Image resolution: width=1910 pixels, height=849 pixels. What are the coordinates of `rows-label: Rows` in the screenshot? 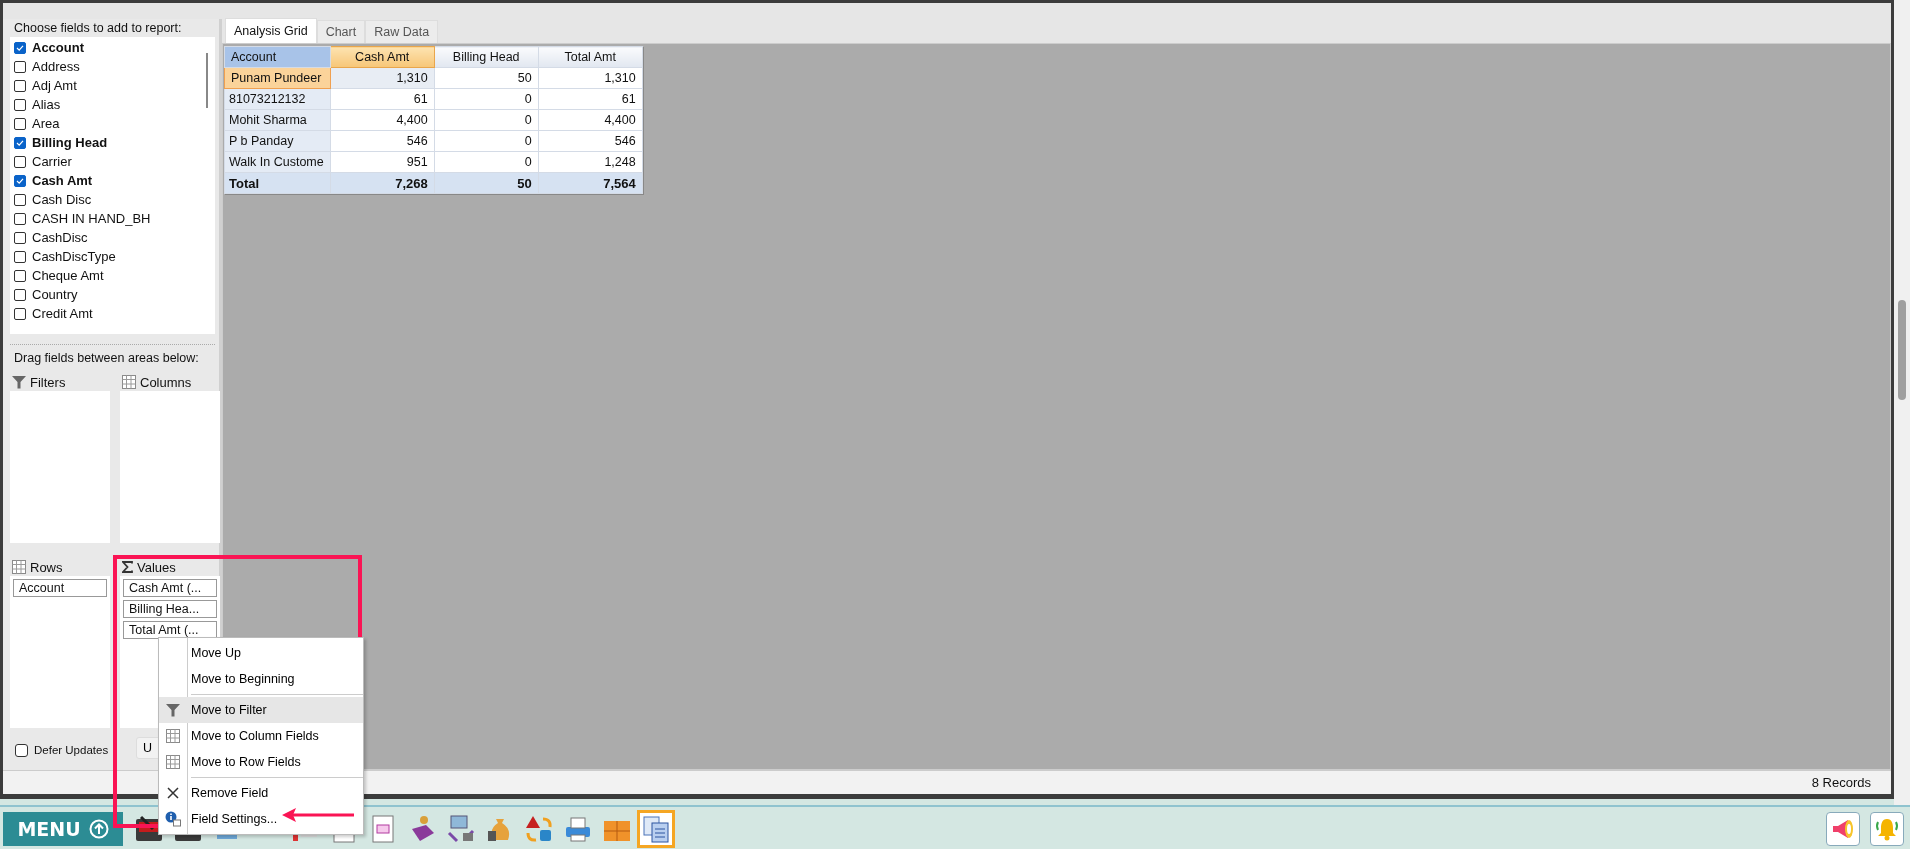 It's located at (46, 567).